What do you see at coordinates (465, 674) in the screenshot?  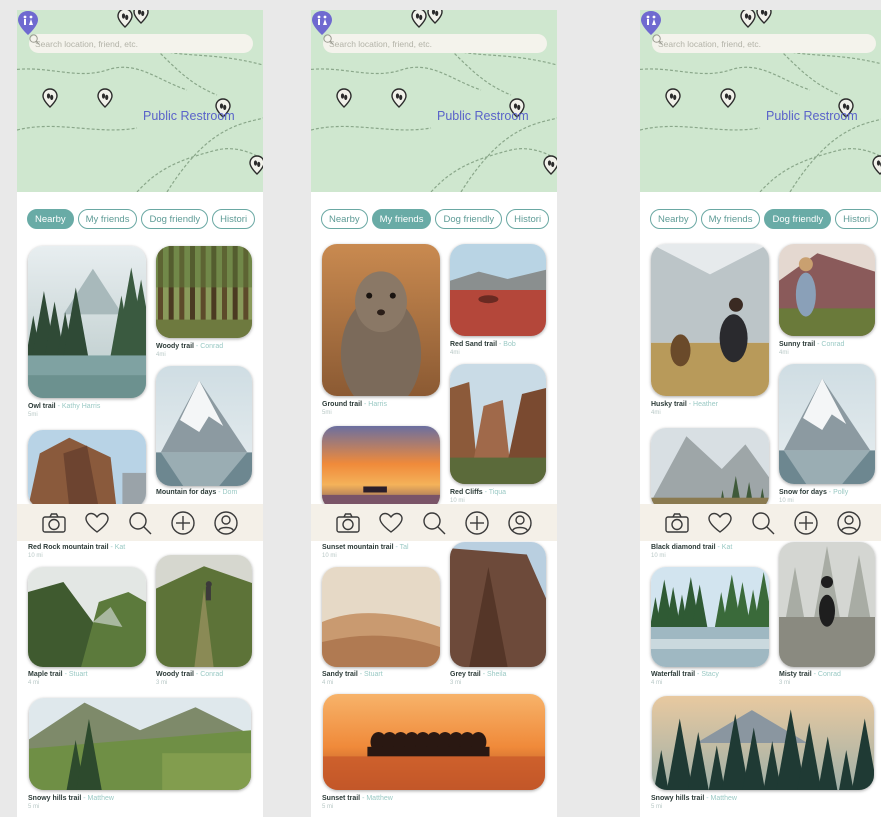 I see `trail-name: Grey trail` at bounding box center [465, 674].